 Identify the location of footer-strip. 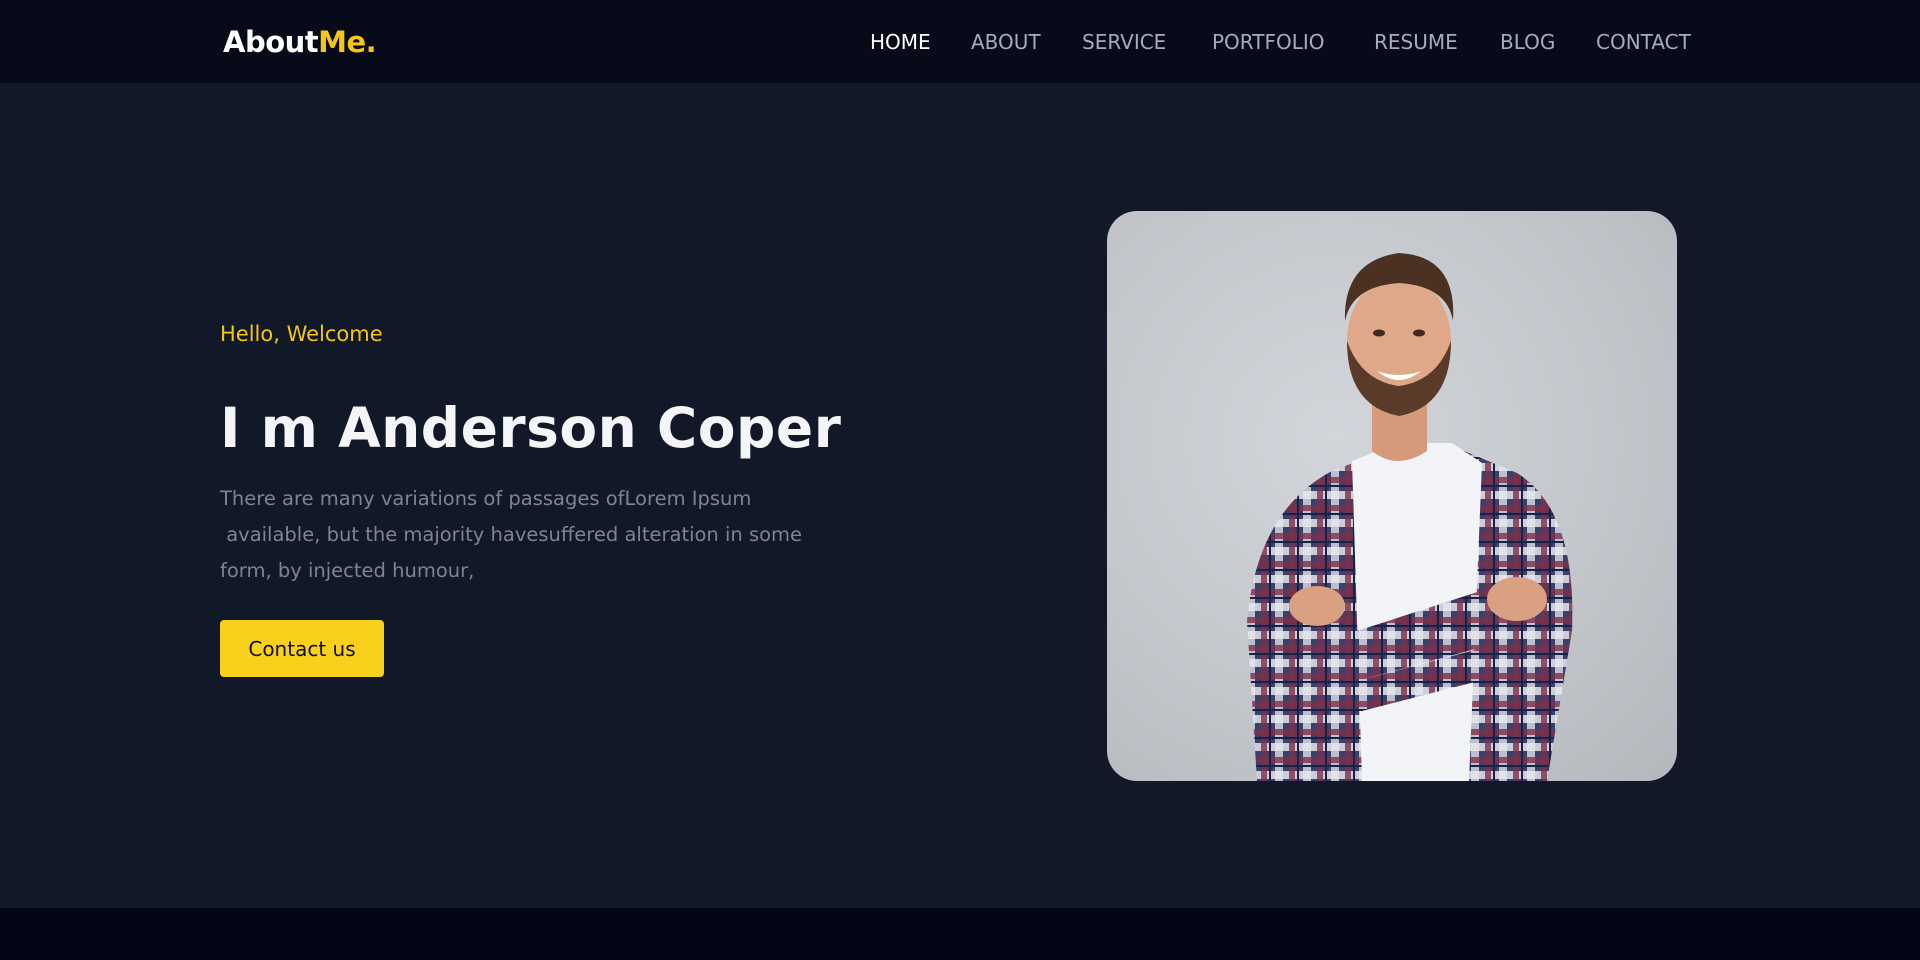
(960, 934).